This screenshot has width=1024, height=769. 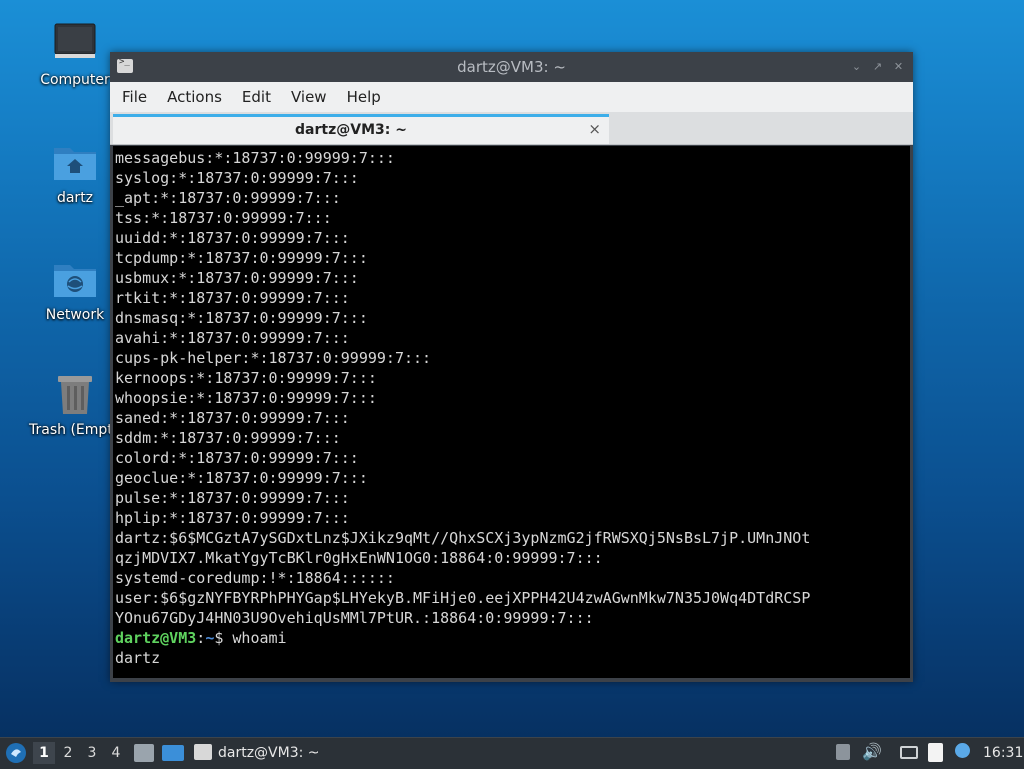 What do you see at coordinates (309, 97) in the screenshot?
I see `menu-view: View` at bounding box center [309, 97].